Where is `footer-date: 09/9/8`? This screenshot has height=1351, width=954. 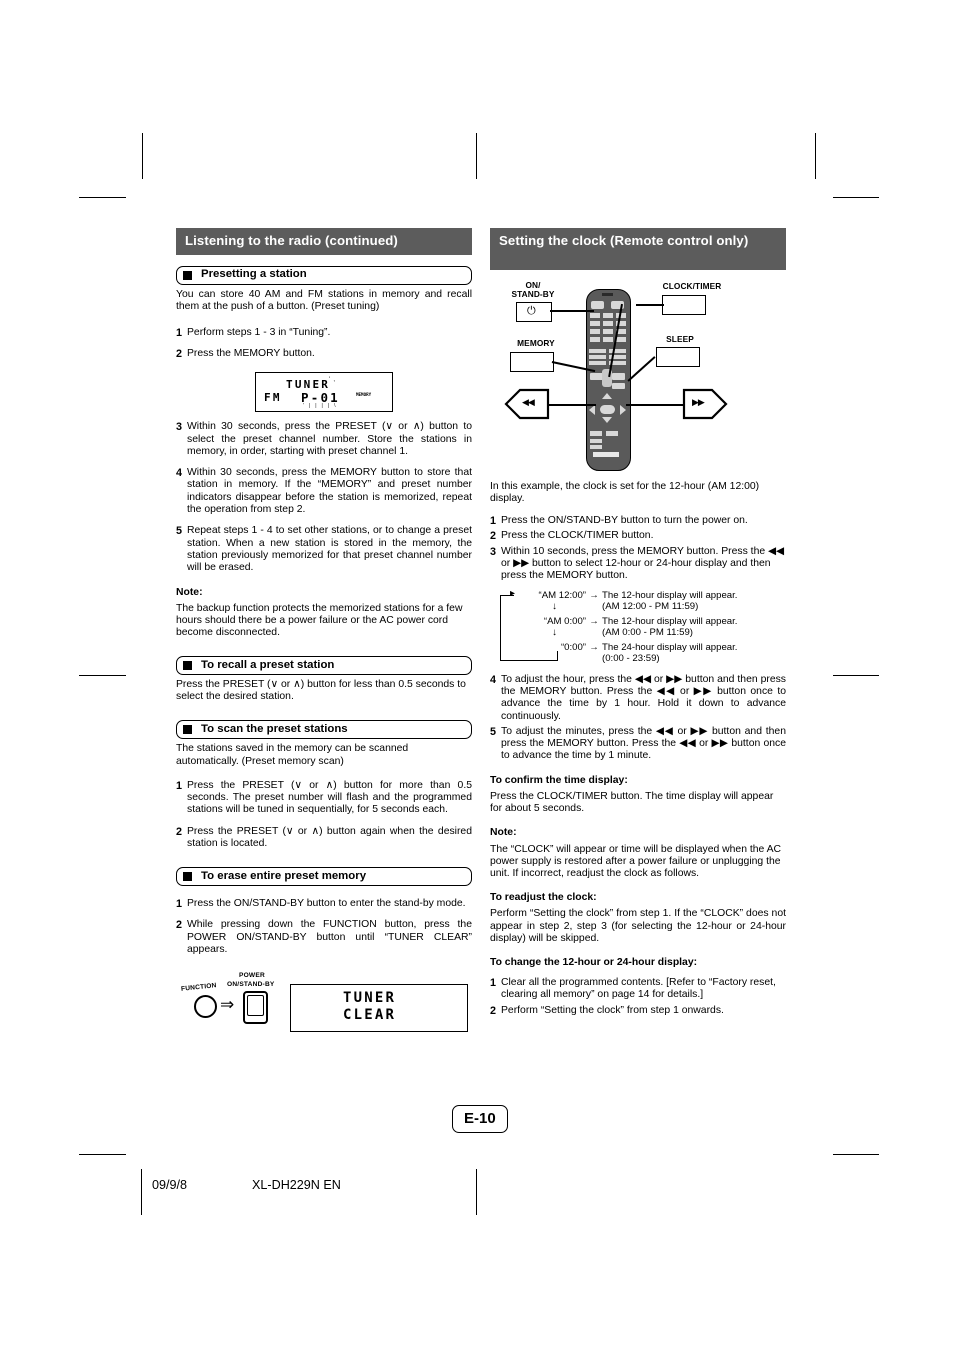
footer-date: 09/9/8 is located at coordinates (170, 1185).